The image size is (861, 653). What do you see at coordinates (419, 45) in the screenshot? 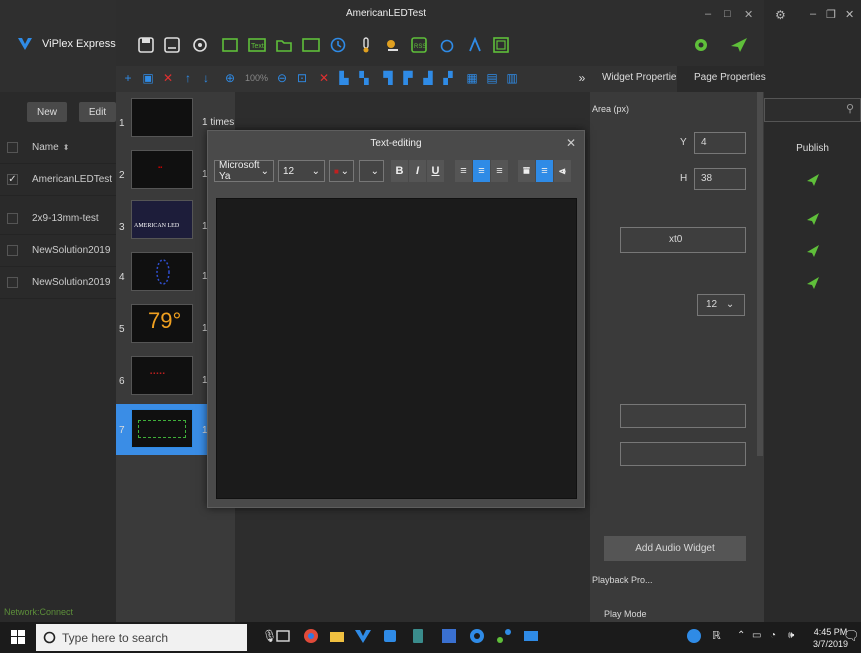
I see `rss-icon: RSS` at bounding box center [419, 45].